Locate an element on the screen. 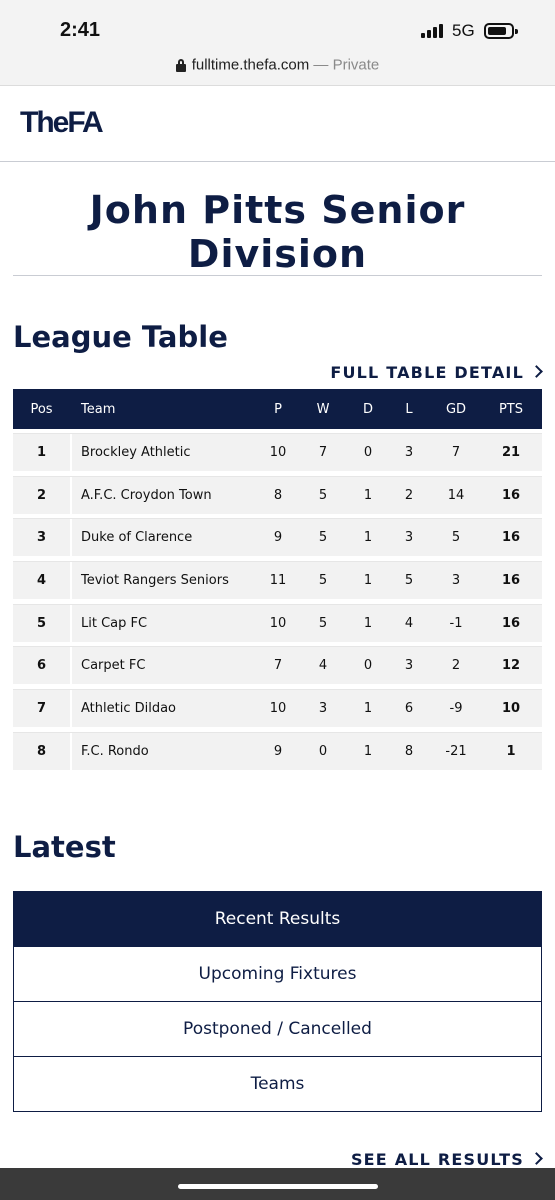 The height and width of the screenshot is (1200, 555). cell-points: 21 is located at coordinates (511, 452).